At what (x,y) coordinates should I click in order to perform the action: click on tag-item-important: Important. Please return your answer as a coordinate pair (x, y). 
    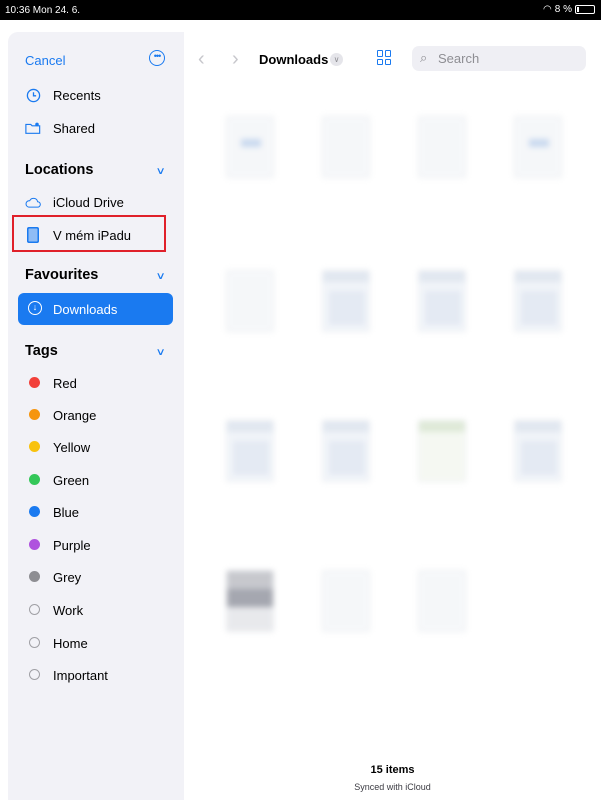
    Looking at the image, I should click on (96, 675).